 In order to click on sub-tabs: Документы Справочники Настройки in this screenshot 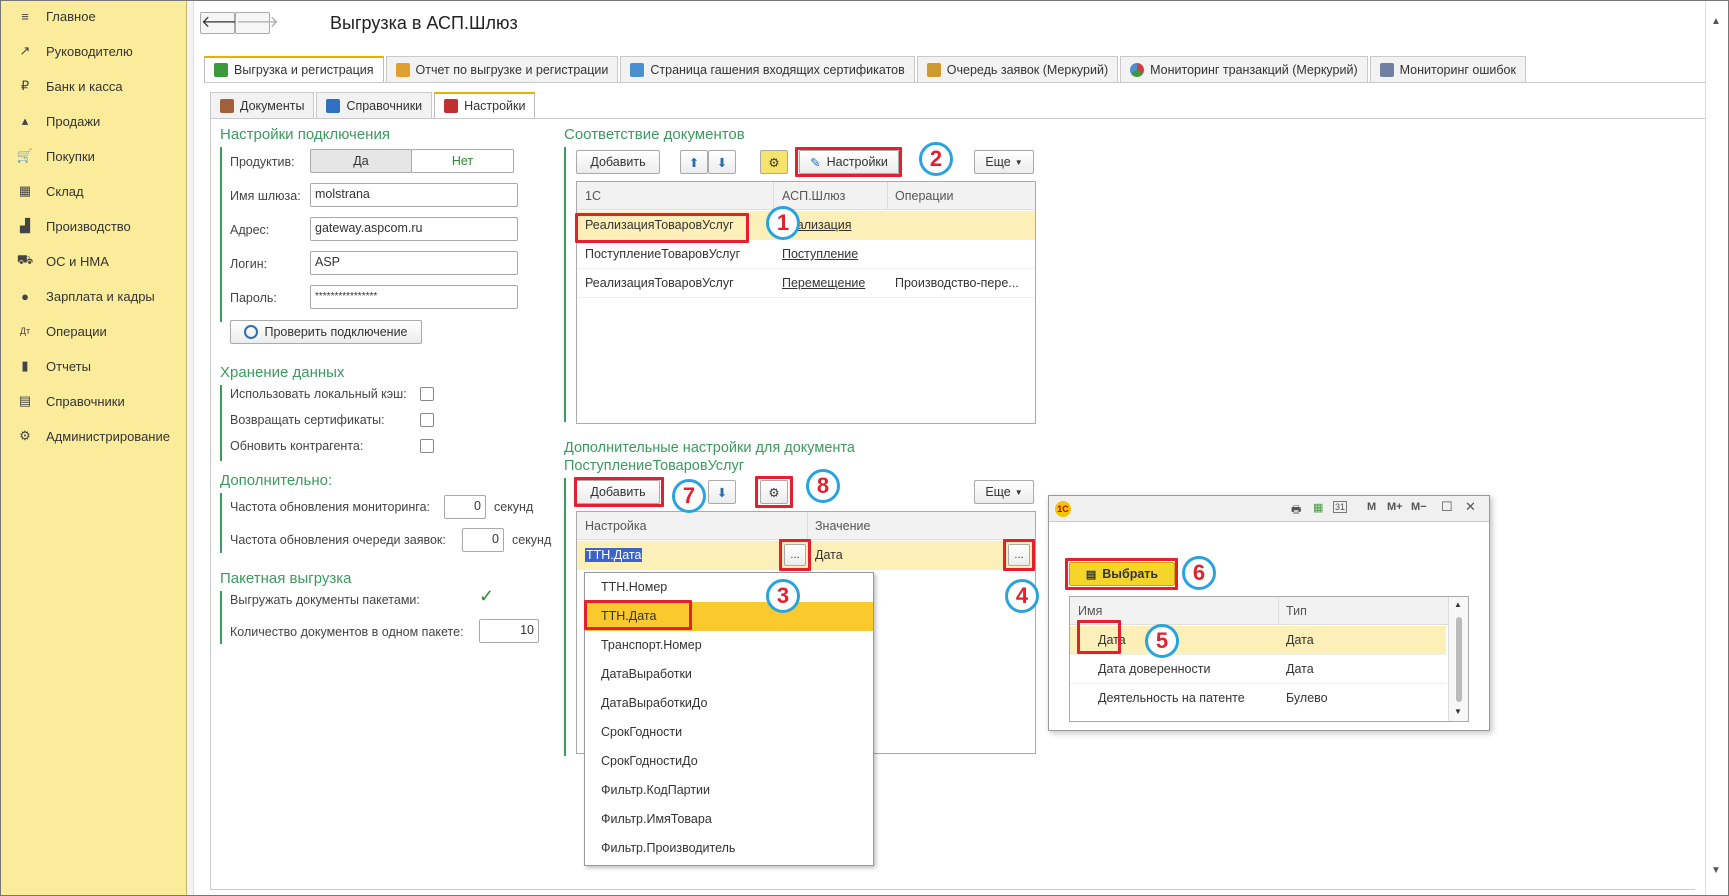, I will do `click(373, 105)`.